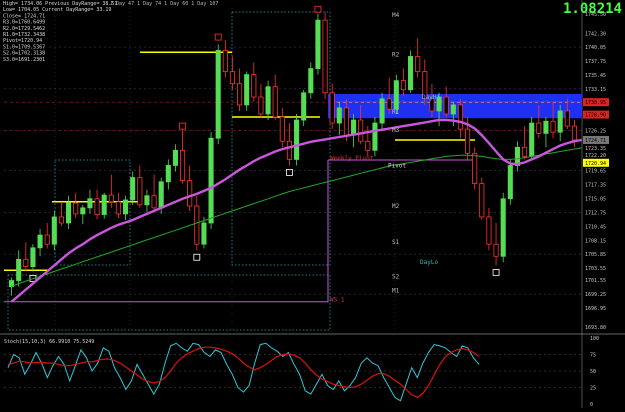 The image size is (625, 412). I want to click on pivot-level-label: R1, so click(396, 112).